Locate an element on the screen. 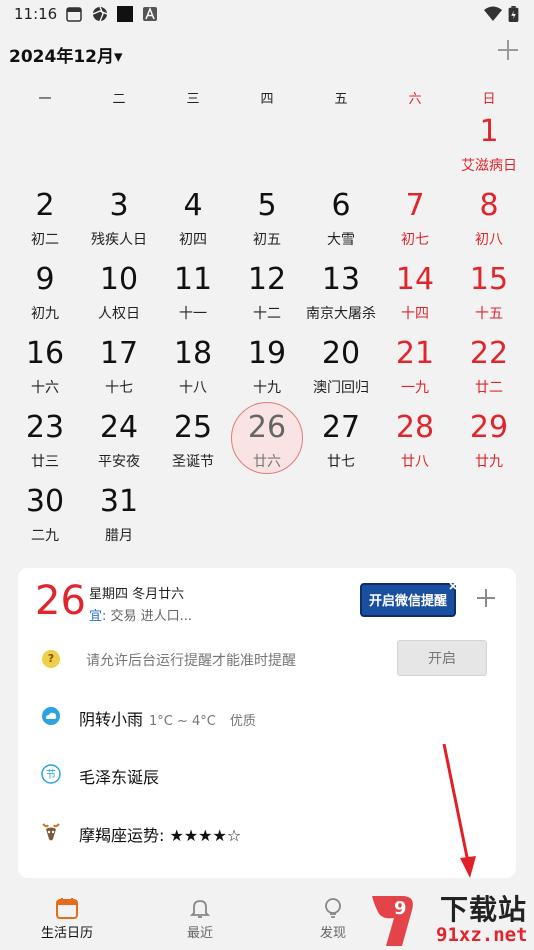 This screenshot has width=534, height=950. calendar-icon is located at coordinates (67, 908).